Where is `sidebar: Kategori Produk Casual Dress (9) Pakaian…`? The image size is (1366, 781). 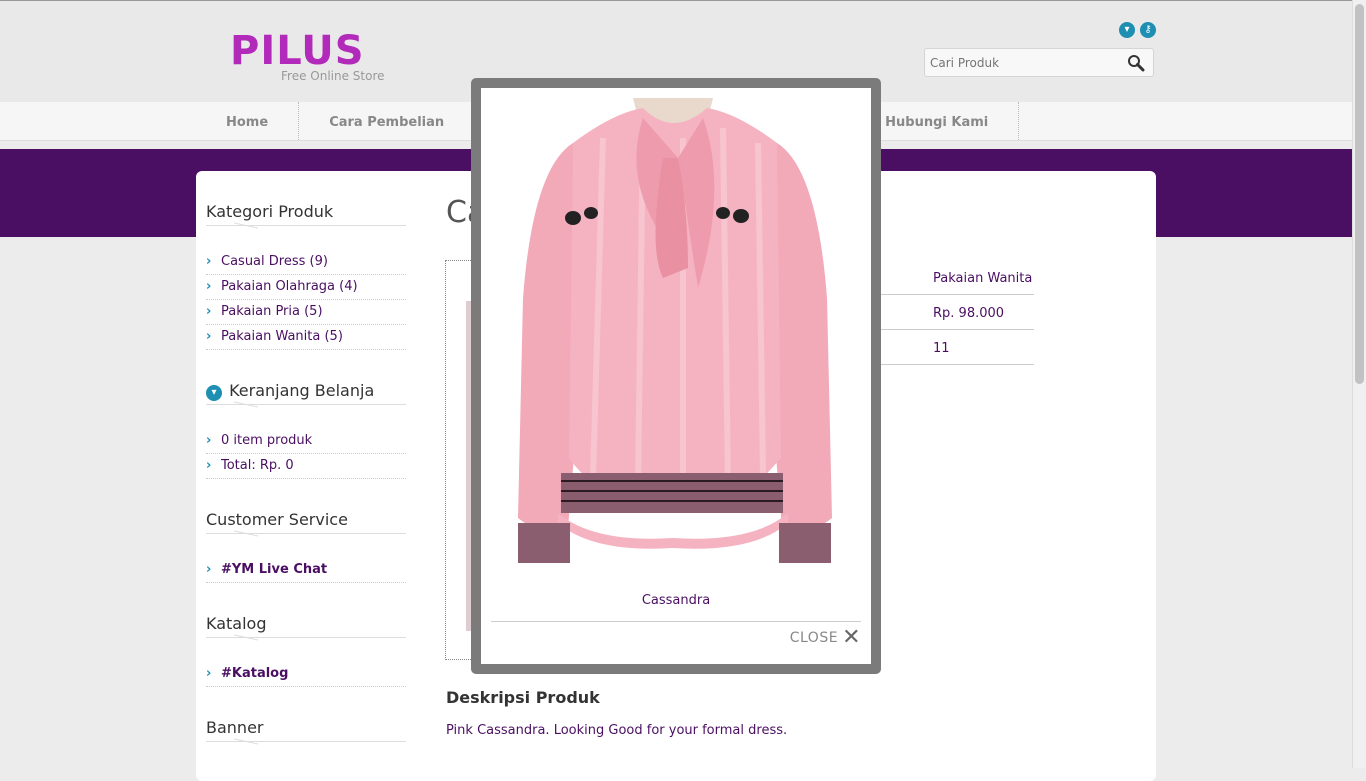
sidebar: Kategori Produk Casual Dress (9) Pakaian… is located at coordinates (306, 468).